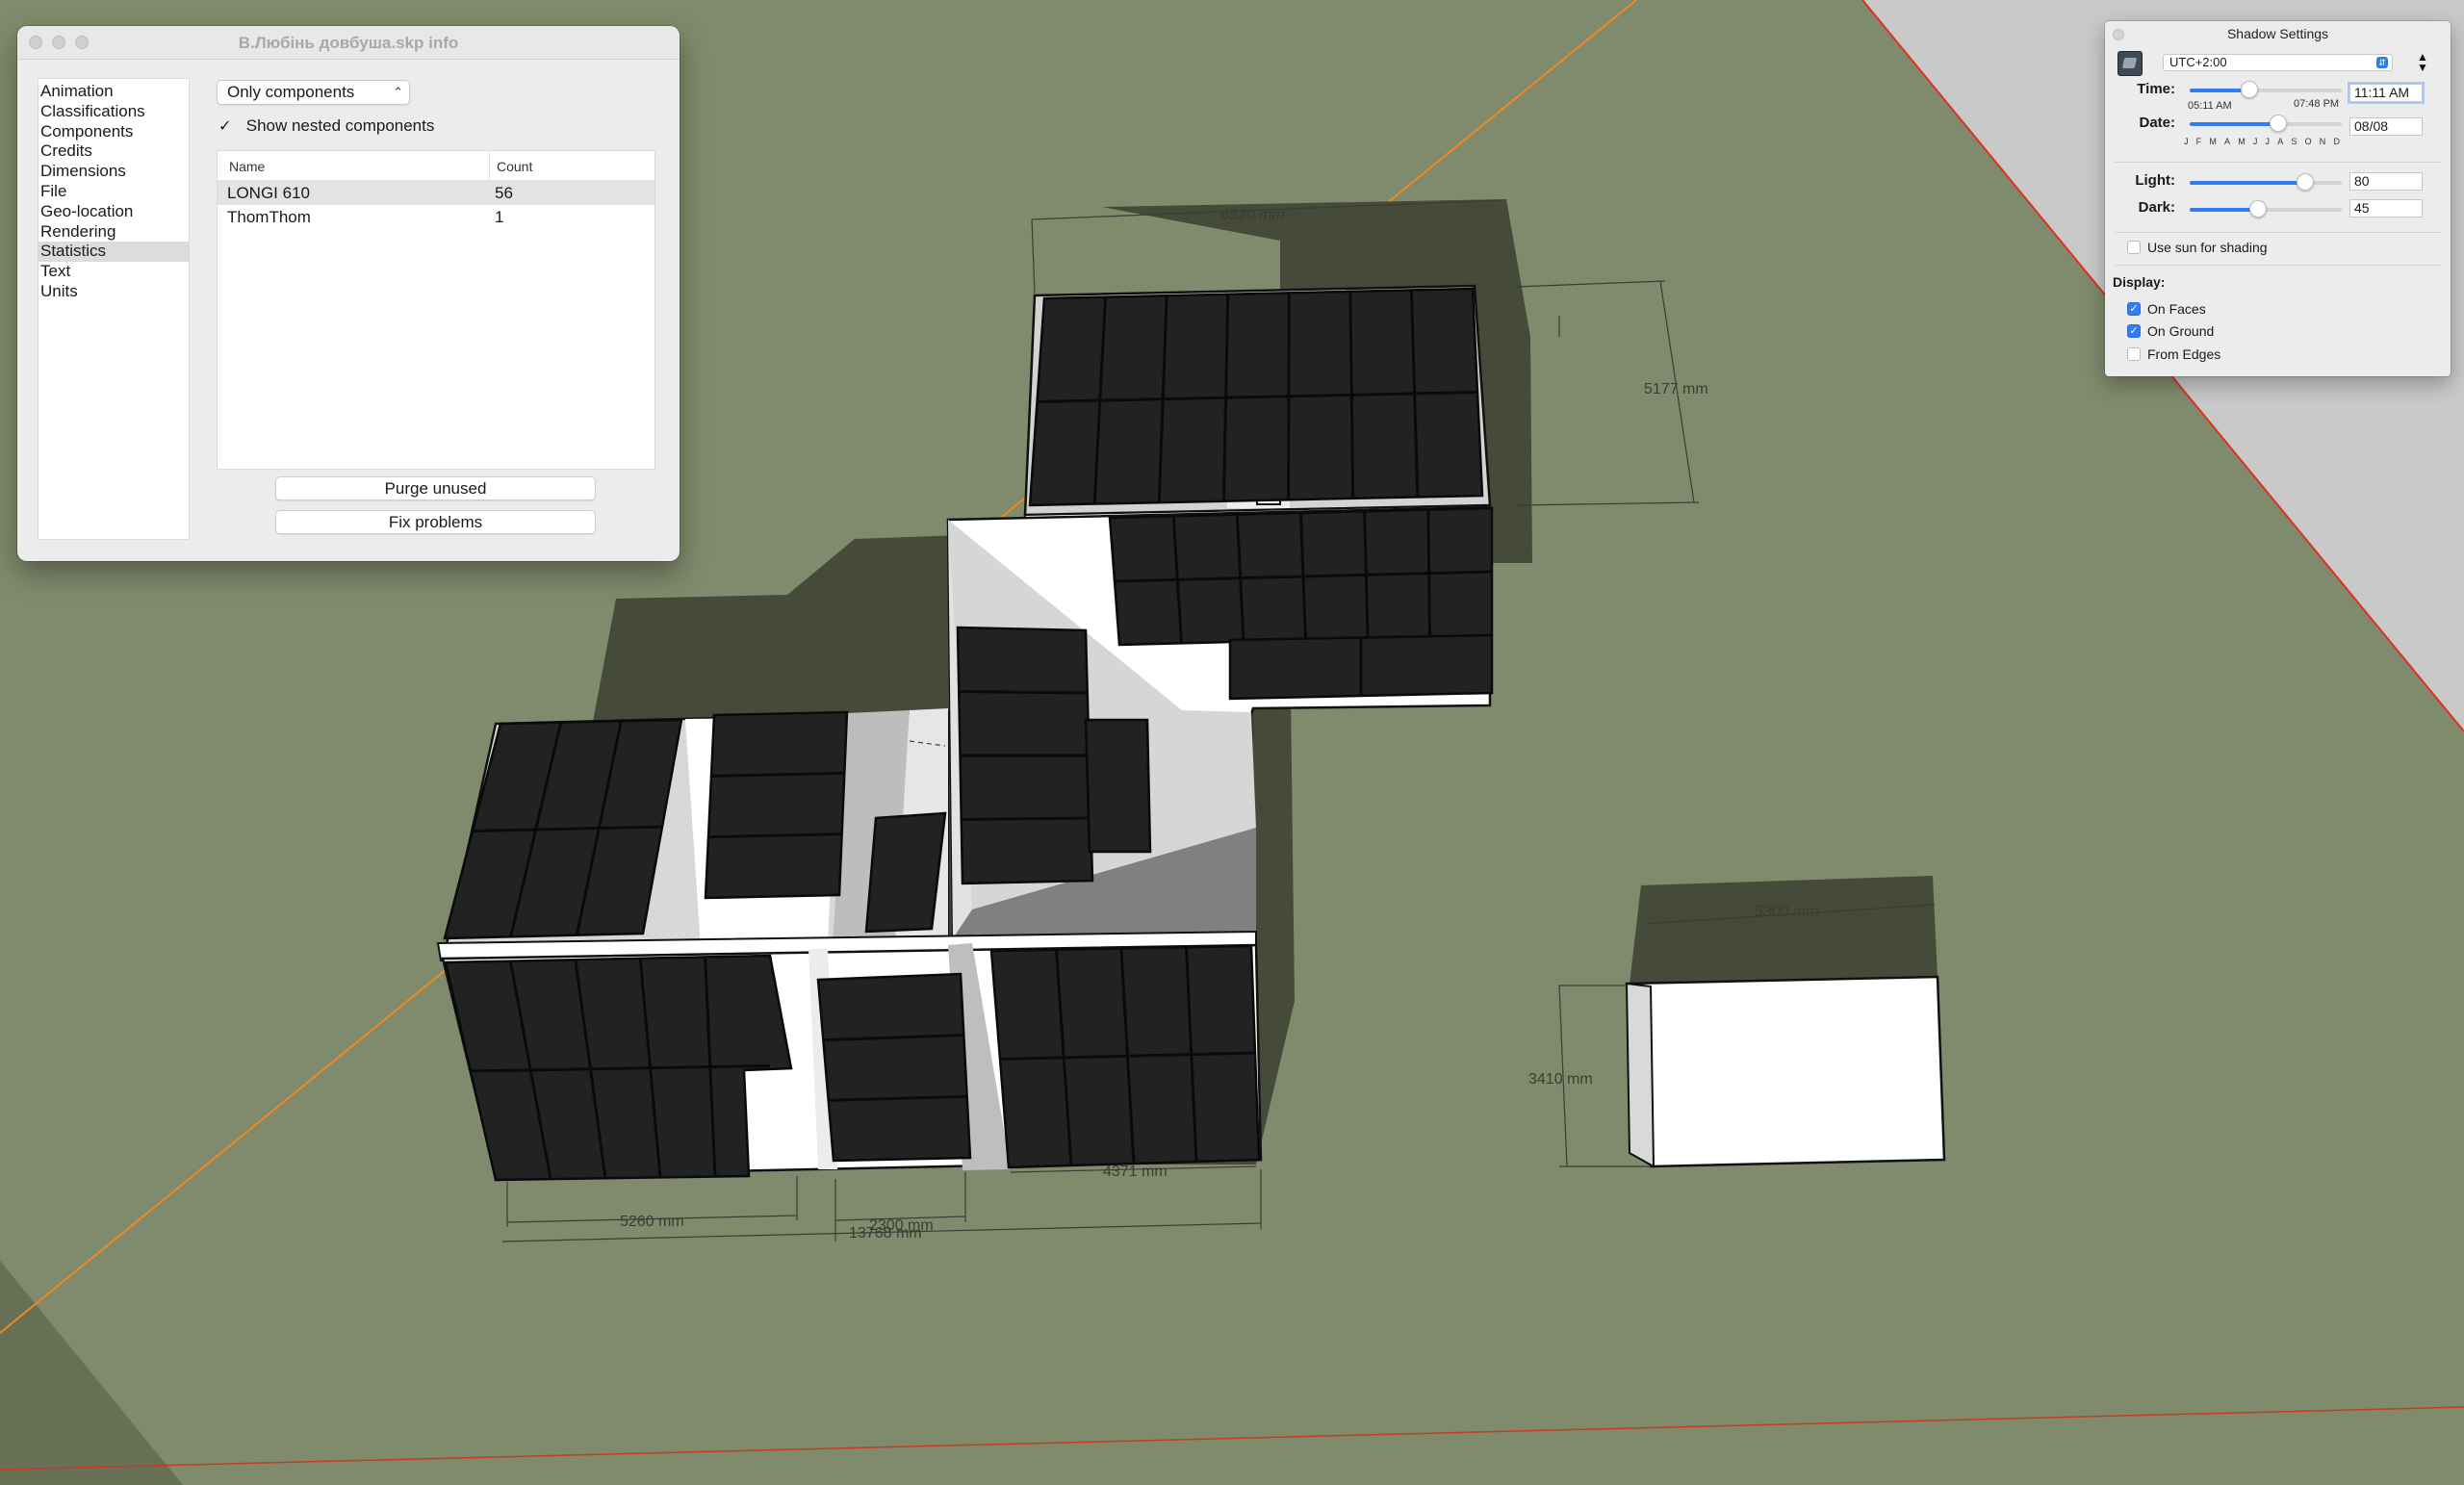 The height and width of the screenshot is (1485, 2464). Describe the element at coordinates (2210, 106) in the screenshot. I see `sunrise-label: 05:11 AM` at that location.